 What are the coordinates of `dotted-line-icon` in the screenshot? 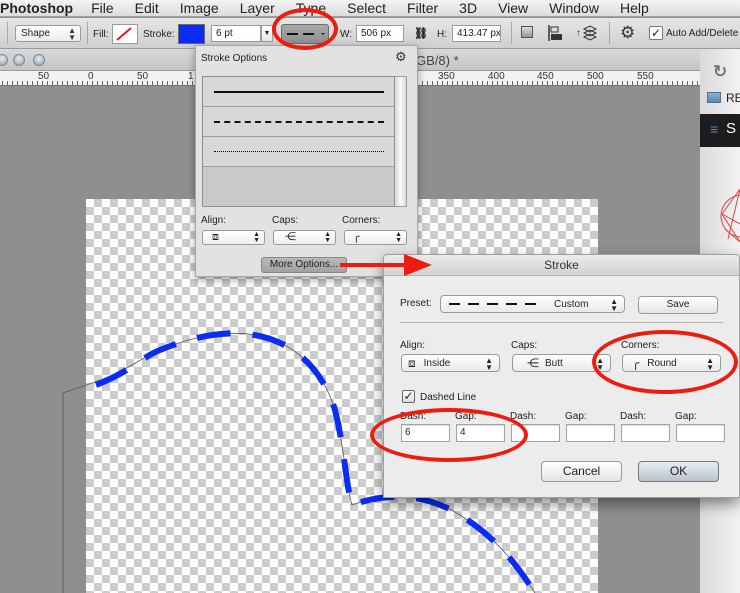 It's located at (299, 151).